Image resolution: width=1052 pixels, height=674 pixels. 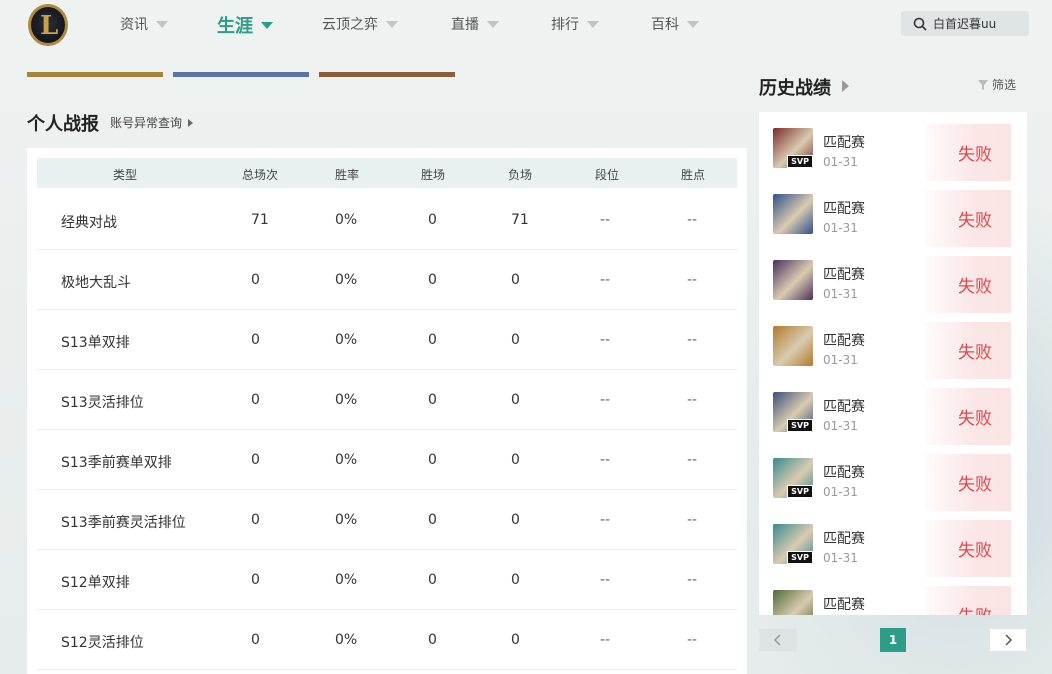 What do you see at coordinates (607, 175) in the screenshot?
I see `header-rank: 段位` at bounding box center [607, 175].